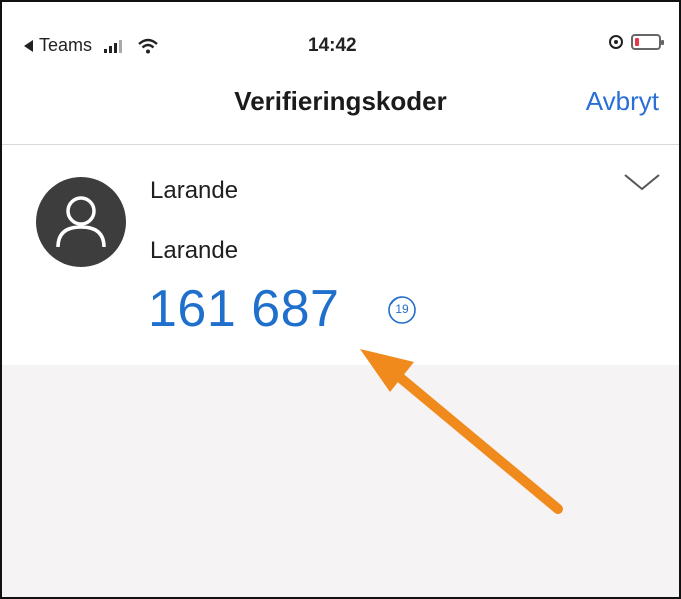 Image resolution: width=681 pixels, height=599 pixels. I want to click on navigation-bar: Verifieringskoder Avbryt, so click(340, 103).